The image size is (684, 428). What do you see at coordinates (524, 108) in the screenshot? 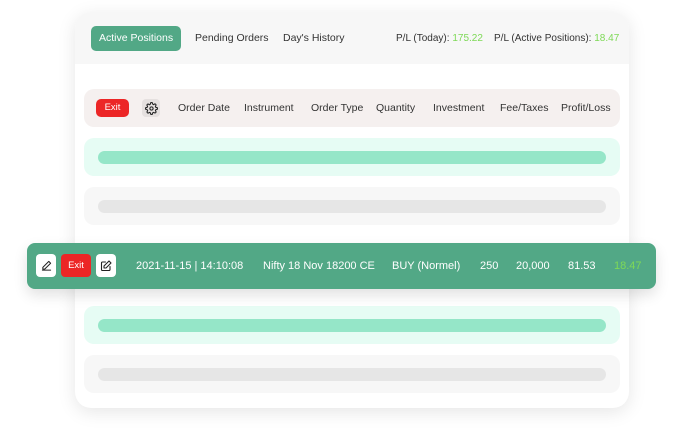
I see `column-fee-taxes: Fee/Taxes` at bounding box center [524, 108].